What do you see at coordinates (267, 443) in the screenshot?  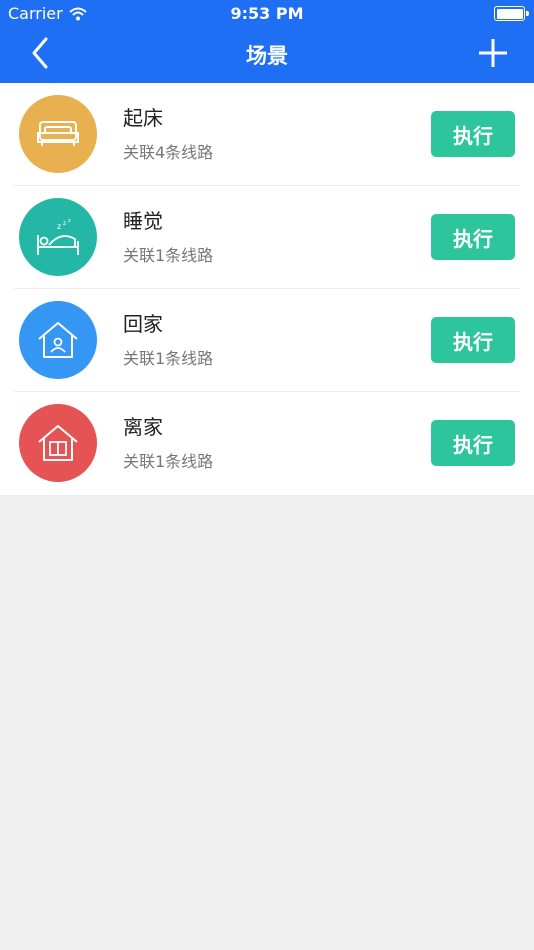 I see `scene-row-leave-home: 离家 关联1条线路 执行` at bounding box center [267, 443].